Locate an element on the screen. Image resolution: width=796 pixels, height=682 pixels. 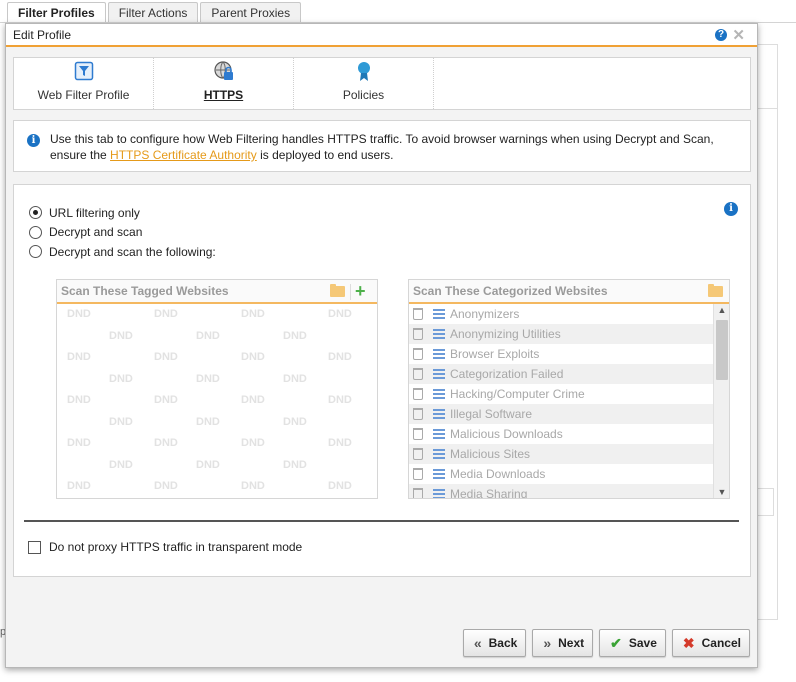
list-item: Media Sharing is located at coordinates (561, 491).